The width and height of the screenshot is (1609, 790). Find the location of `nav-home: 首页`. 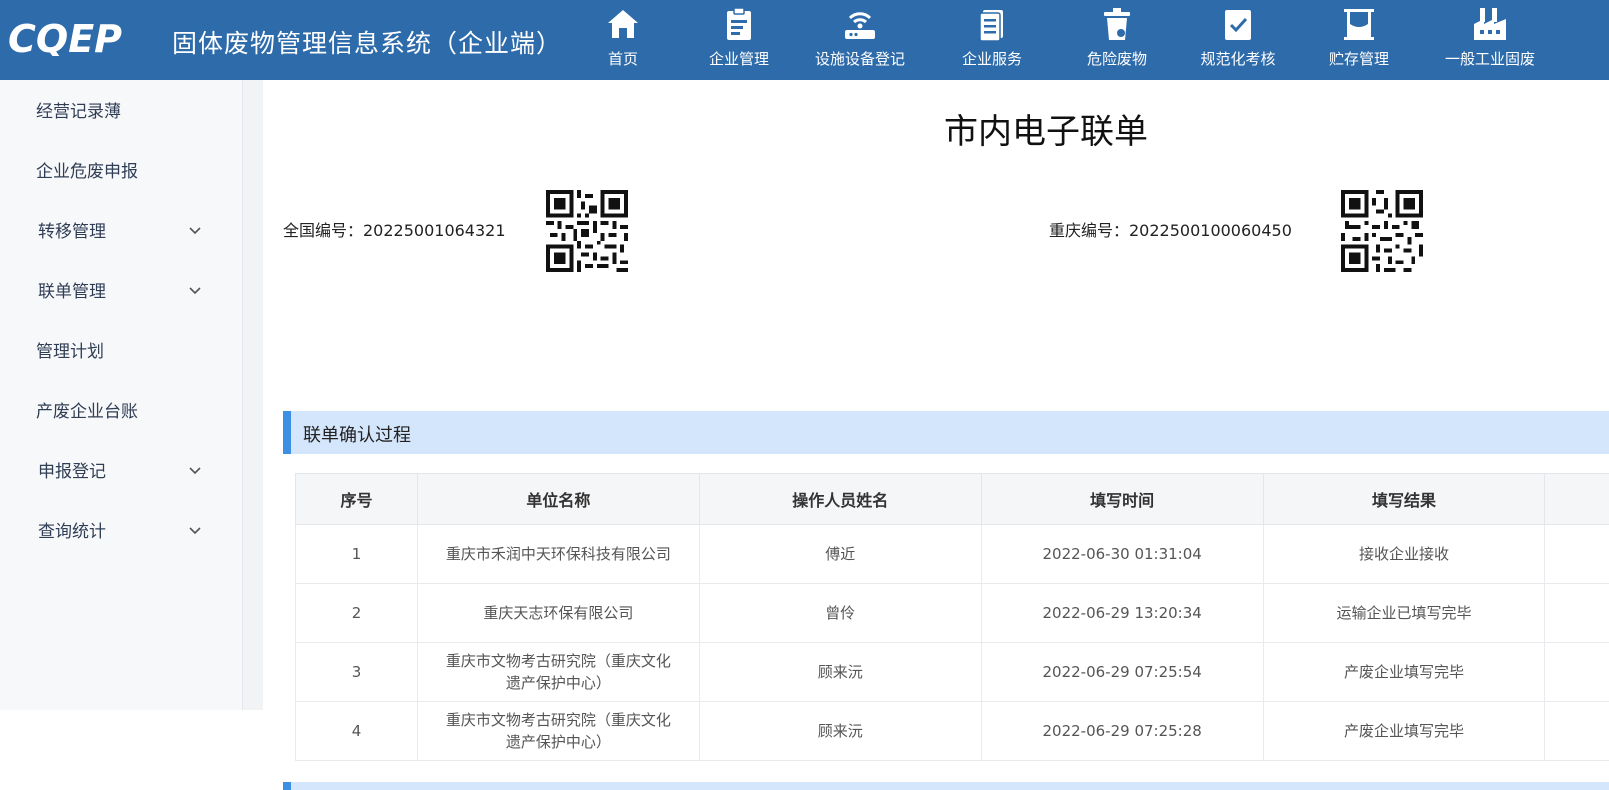

nav-home: 首页 is located at coordinates (623, 40).